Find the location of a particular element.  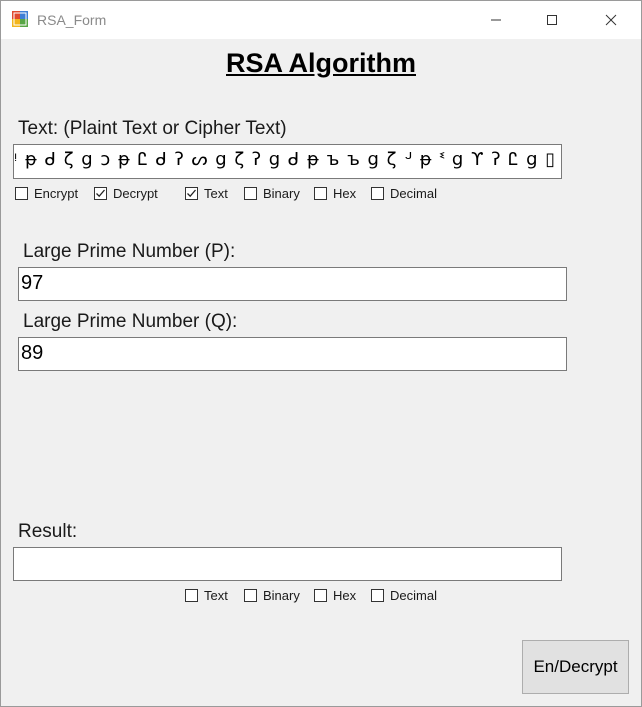

hex-format-checkbox: Hex is located at coordinates (335, 193).